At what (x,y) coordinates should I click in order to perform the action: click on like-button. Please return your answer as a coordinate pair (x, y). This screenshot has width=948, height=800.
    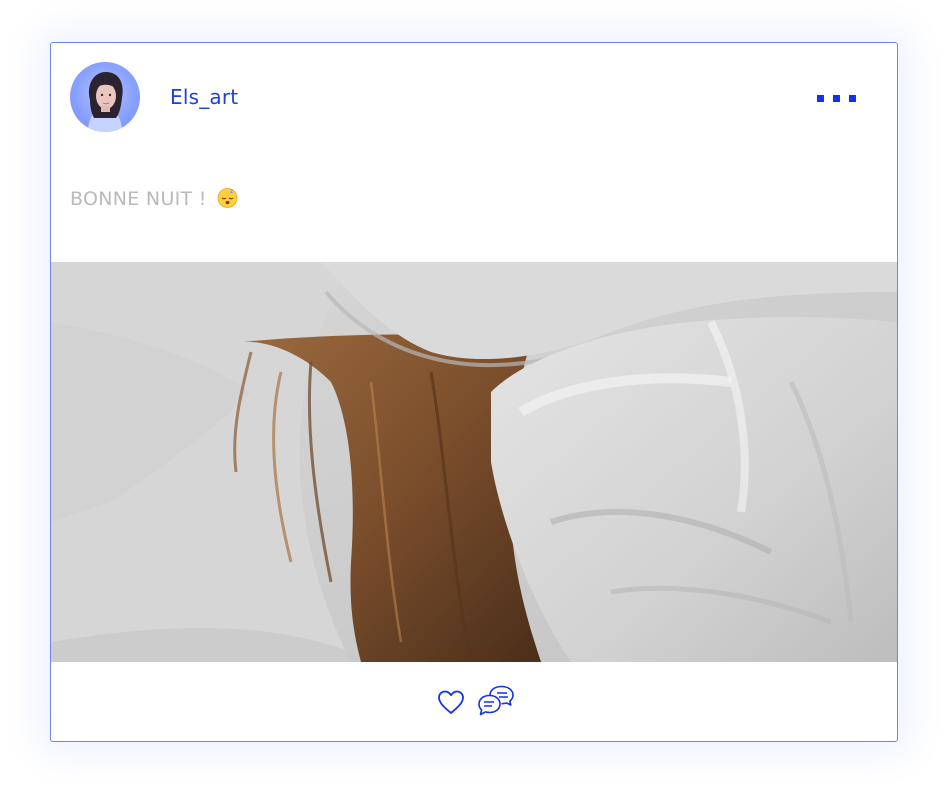
    Looking at the image, I should click on (451, 702).